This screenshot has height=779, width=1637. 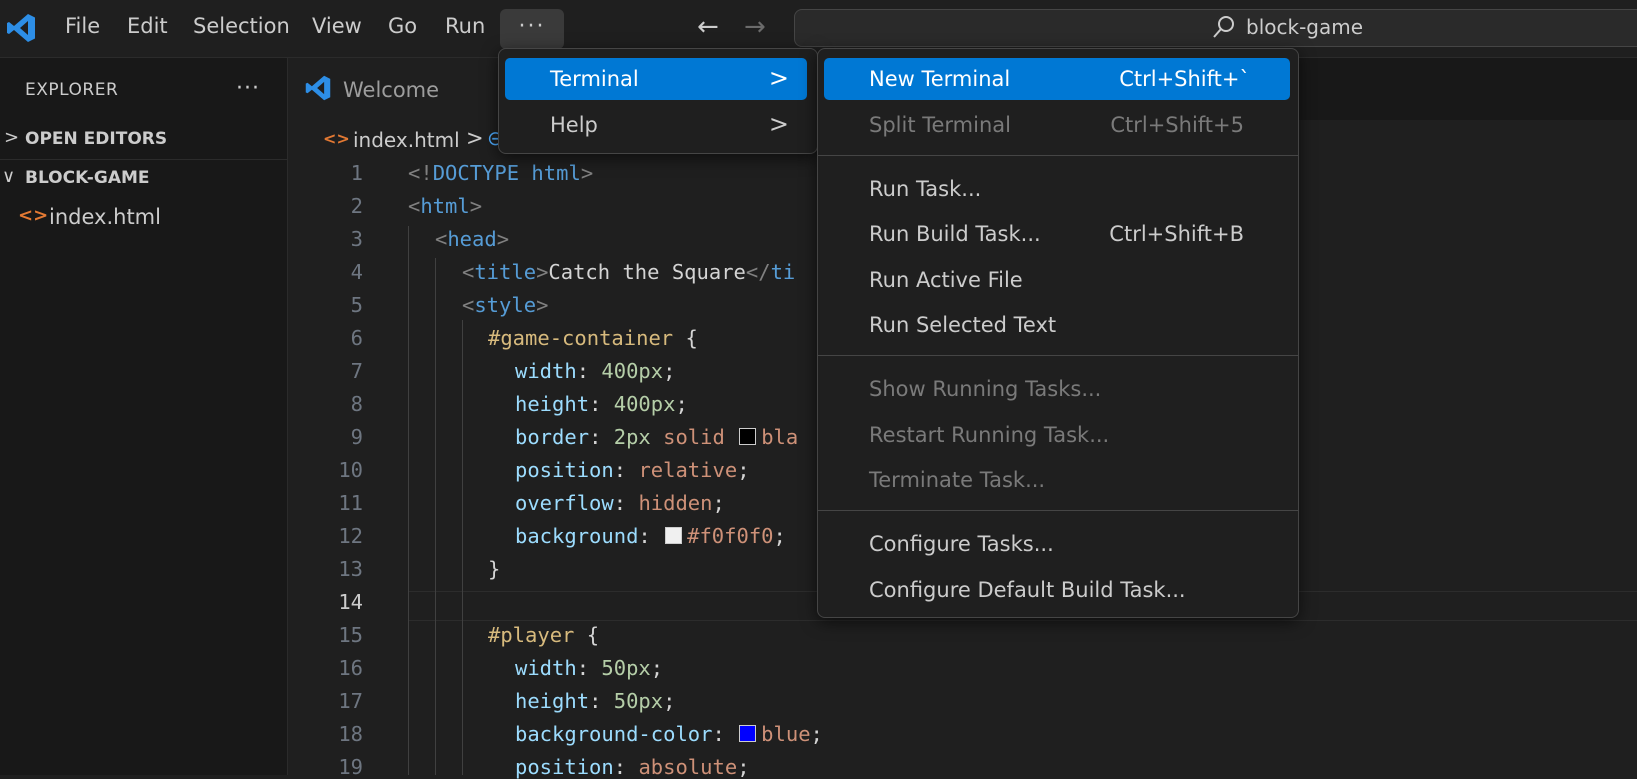 I want to click on code-line-16: width: 50px;, so click(x=589, y=668).